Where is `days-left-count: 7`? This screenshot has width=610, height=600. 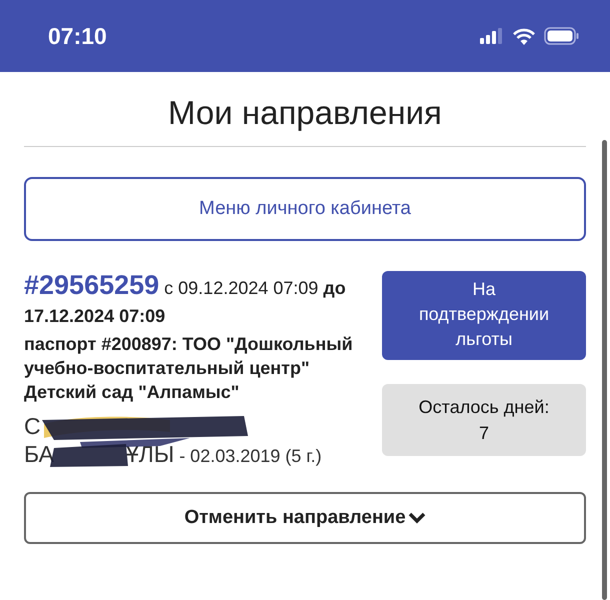 days-left-count: 7 is located at coordinates (483, 433).